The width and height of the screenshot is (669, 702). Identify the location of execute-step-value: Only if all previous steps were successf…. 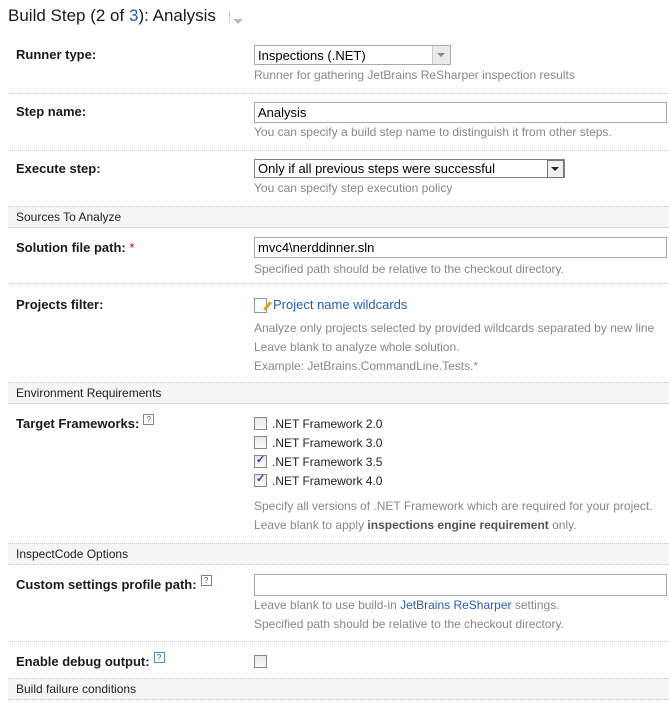
(376, 168).